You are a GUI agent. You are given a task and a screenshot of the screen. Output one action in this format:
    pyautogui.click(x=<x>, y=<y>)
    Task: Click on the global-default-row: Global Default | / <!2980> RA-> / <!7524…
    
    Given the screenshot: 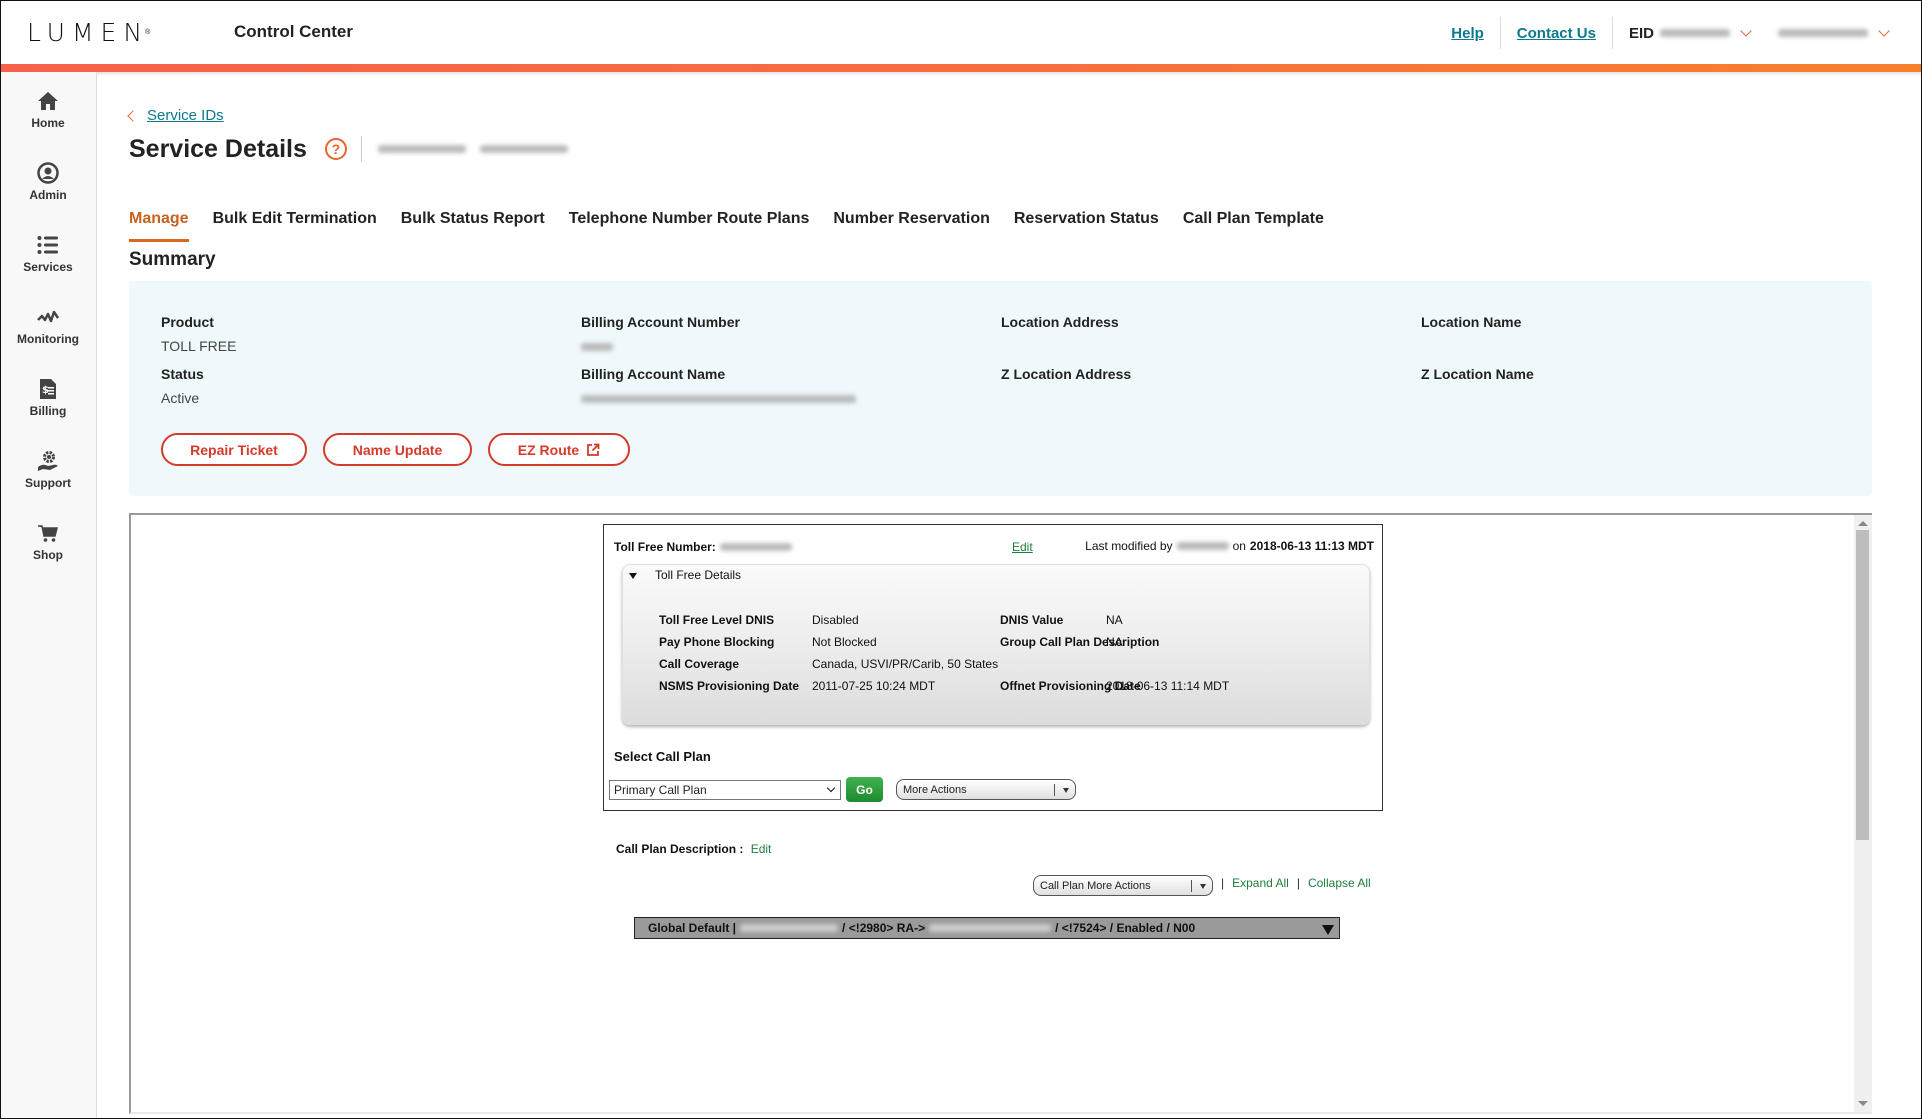 What is the action you would take?
    pyautogui.click(x=987, y=928)
    